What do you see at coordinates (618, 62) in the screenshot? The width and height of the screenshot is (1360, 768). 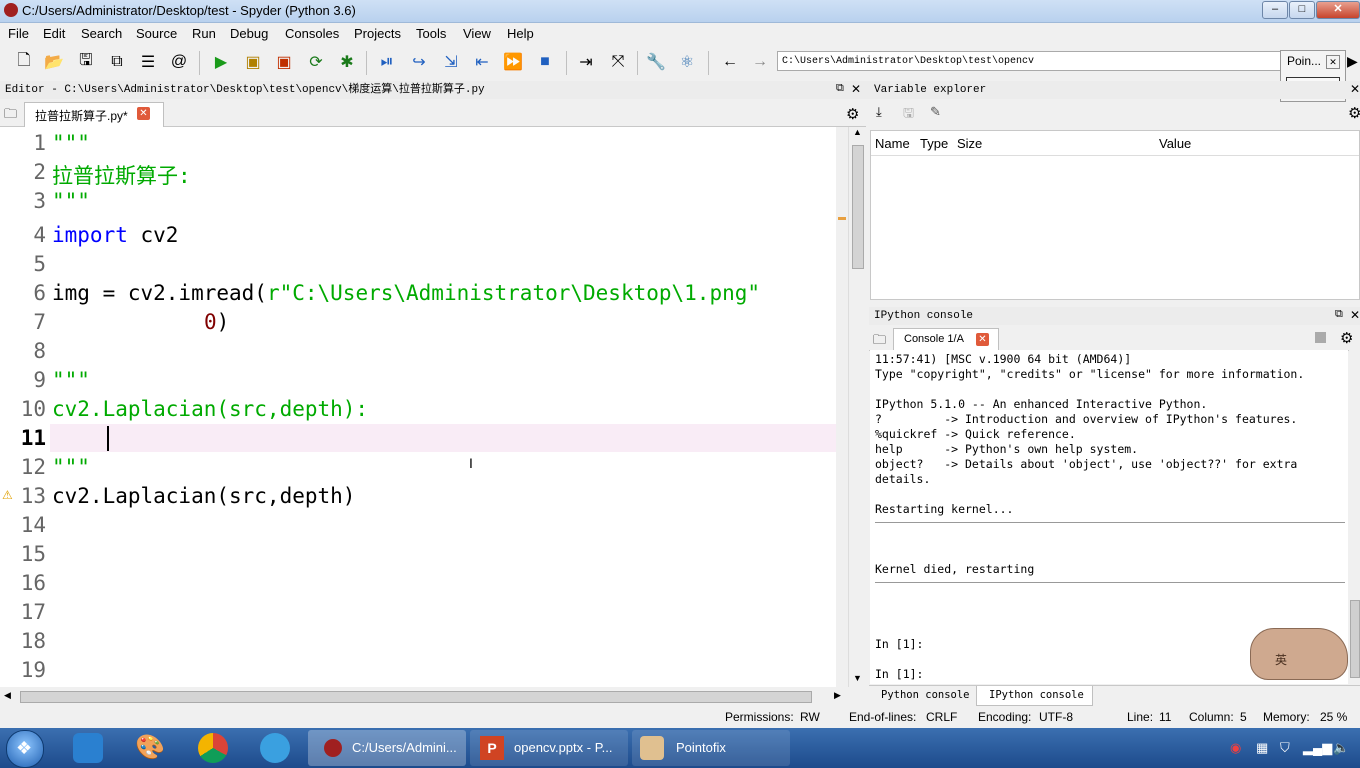 I see `fullscreen-icon: ⤧` at bounding box center [618, 62].